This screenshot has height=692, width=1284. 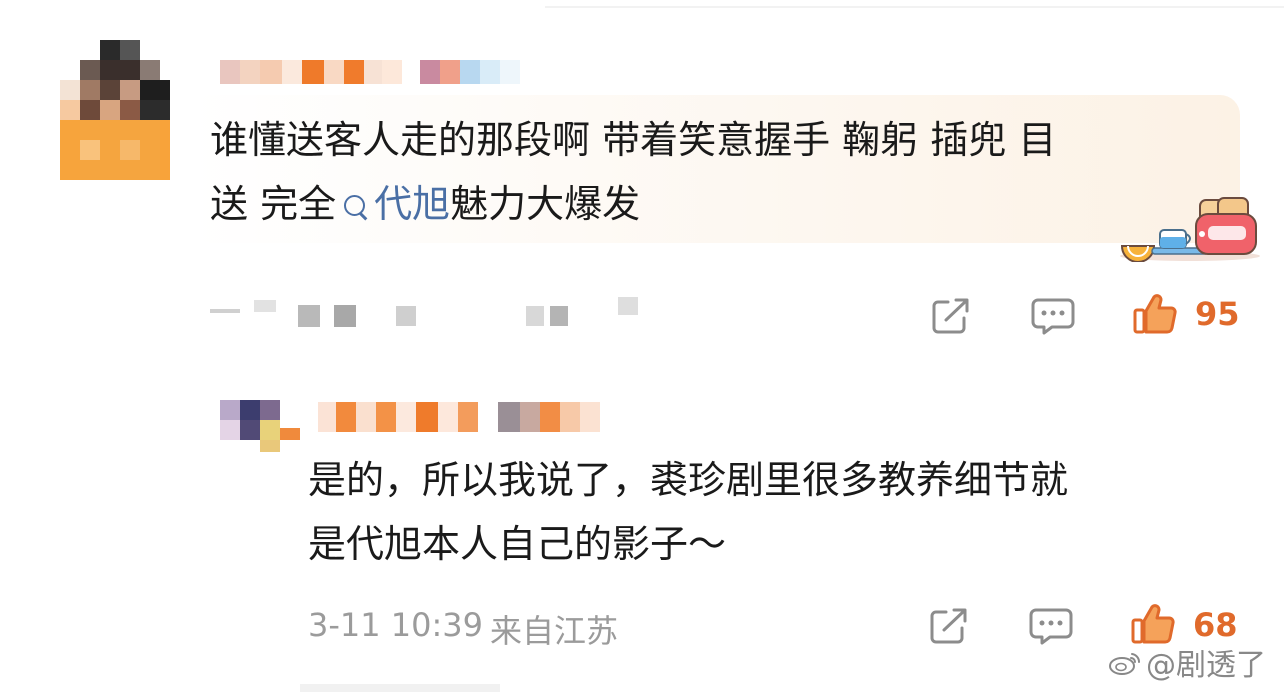 I want to click on reply-date: 3-11 10:39, so click(x=396, y=625).